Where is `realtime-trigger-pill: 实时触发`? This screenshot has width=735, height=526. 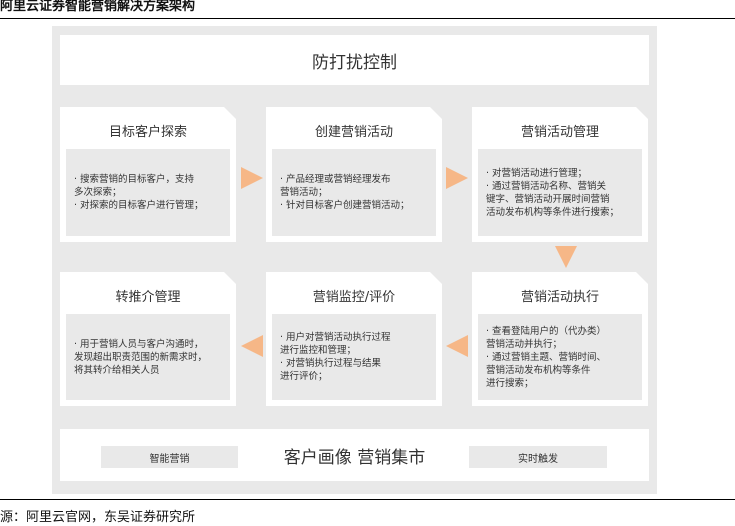 realtime-trigger-pill: 实时触发 is located at coordinates (538, 457).